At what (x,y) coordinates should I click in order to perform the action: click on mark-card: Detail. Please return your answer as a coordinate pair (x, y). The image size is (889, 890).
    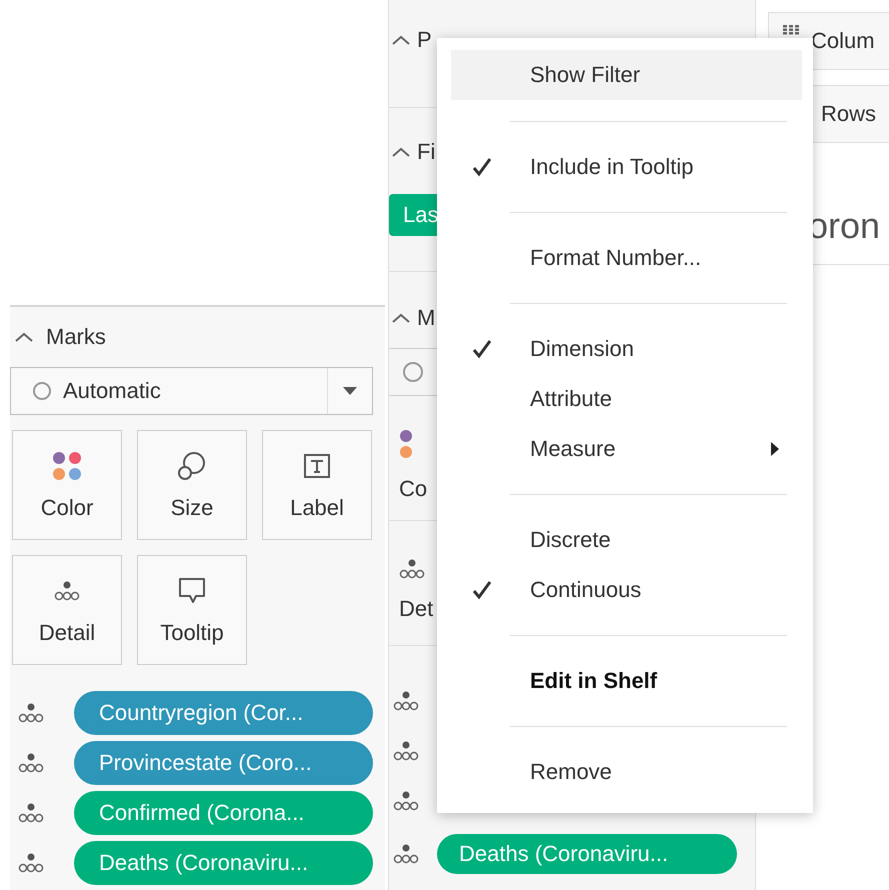
    Looking at the image, I should click on (67, 610).